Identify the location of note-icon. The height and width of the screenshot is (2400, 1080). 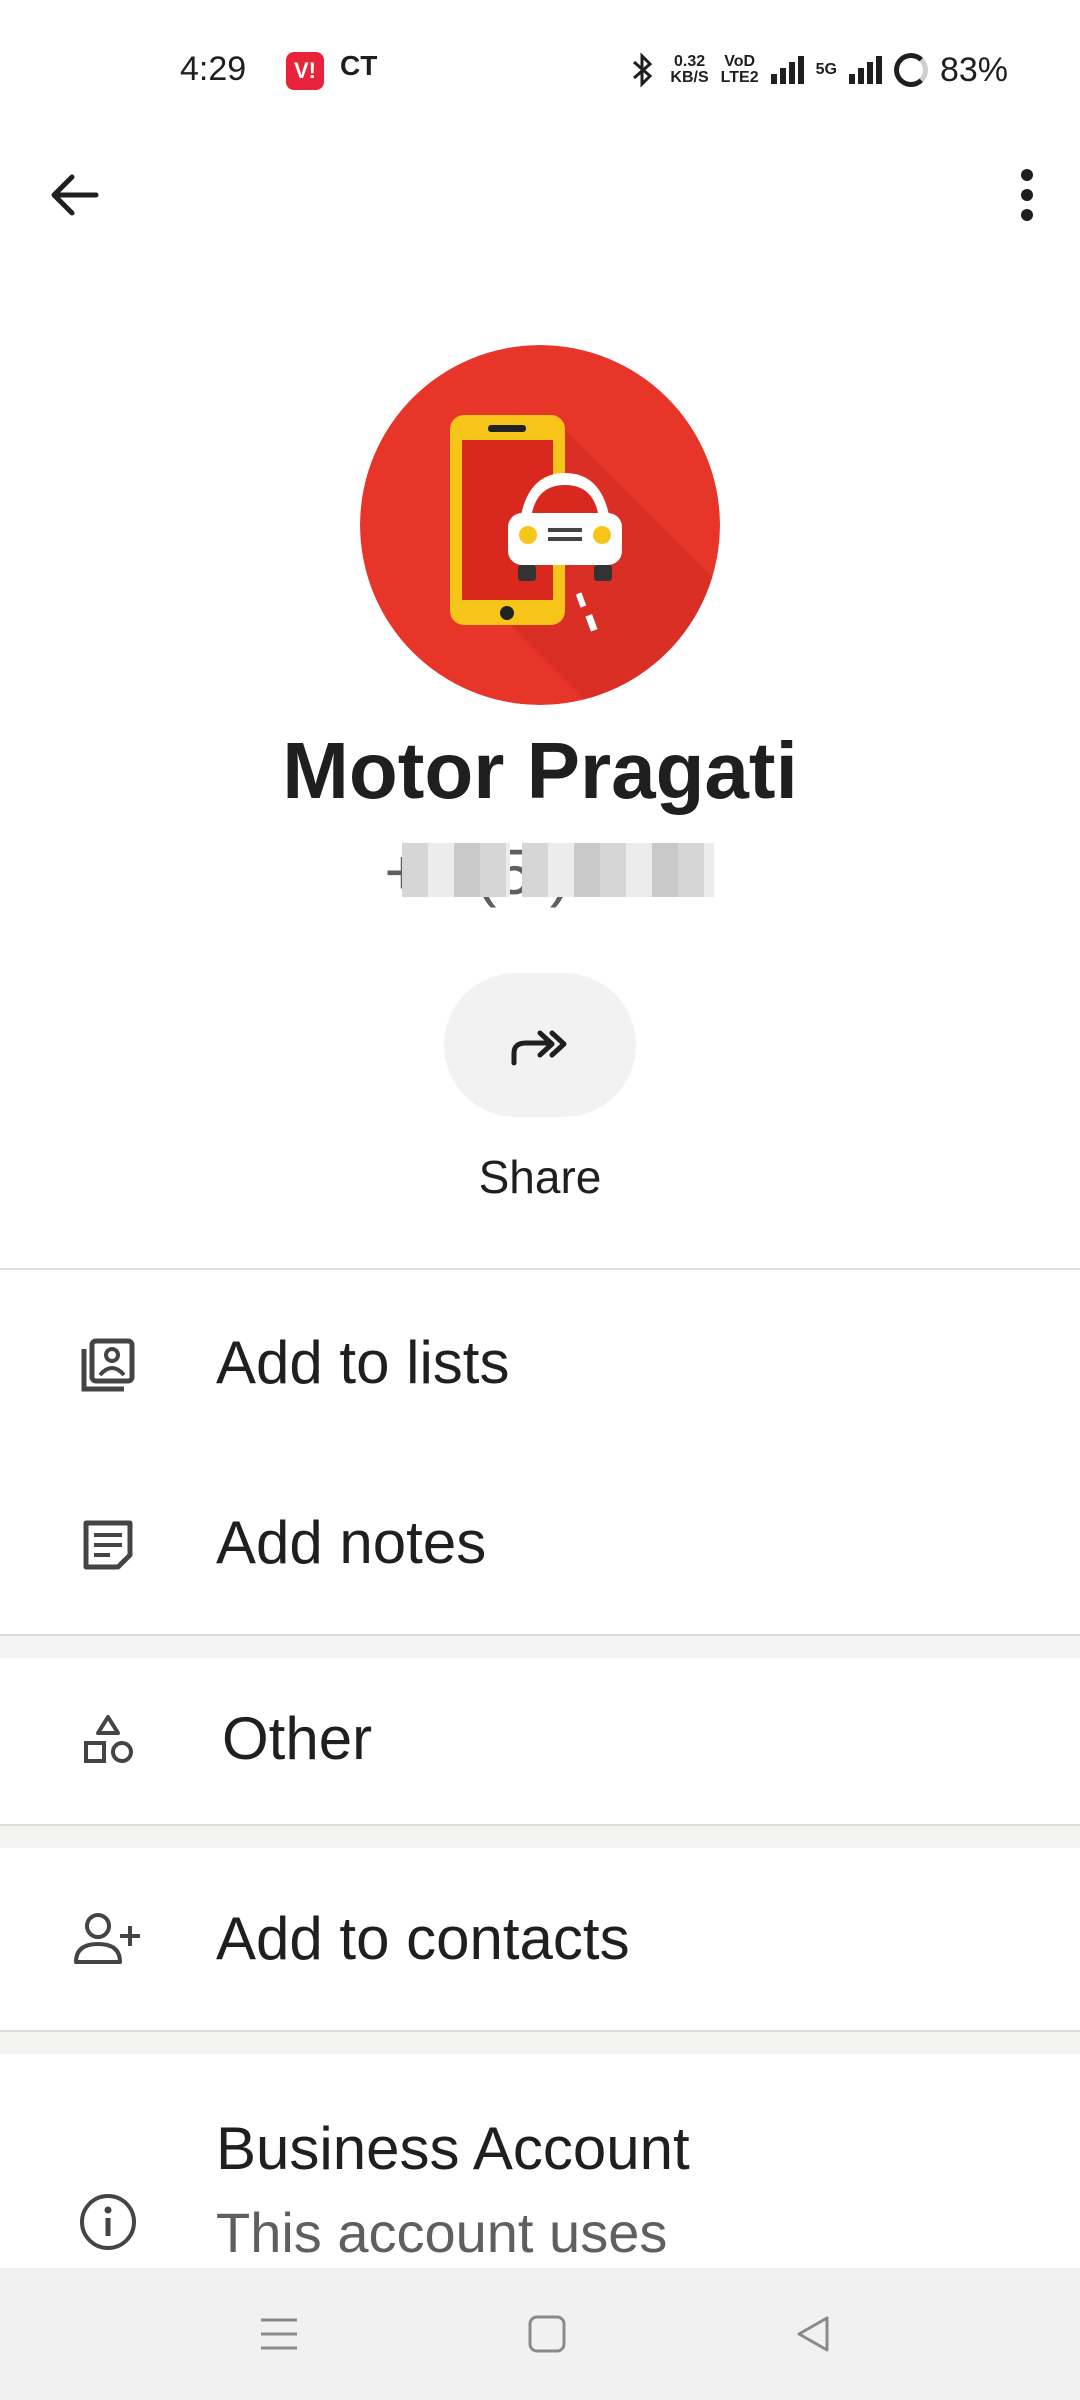
(108, 1545).